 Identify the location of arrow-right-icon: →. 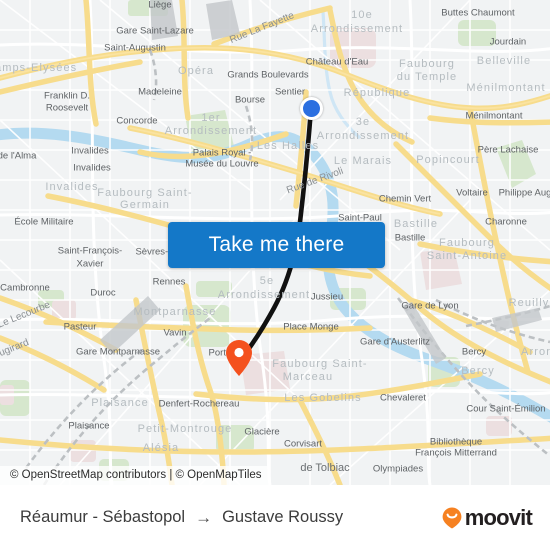
(204, 517).